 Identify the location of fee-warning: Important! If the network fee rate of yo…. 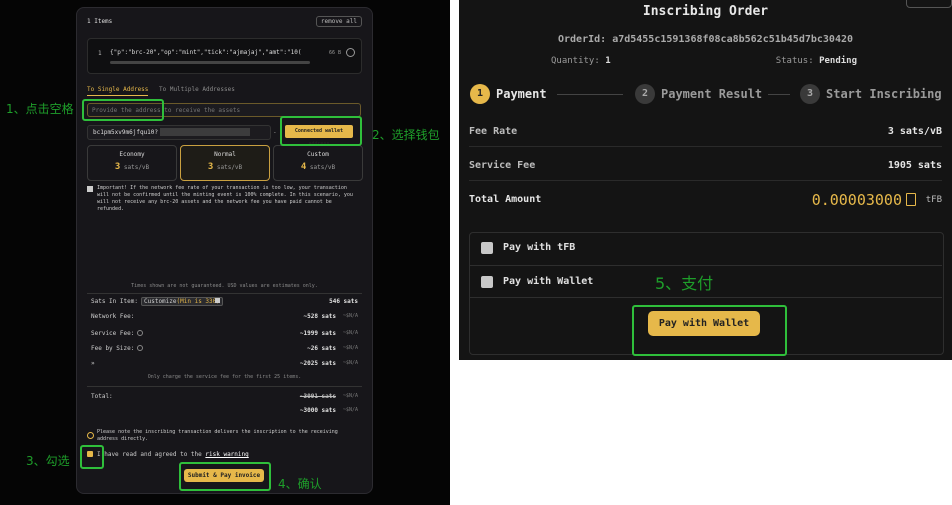
(225, 198).